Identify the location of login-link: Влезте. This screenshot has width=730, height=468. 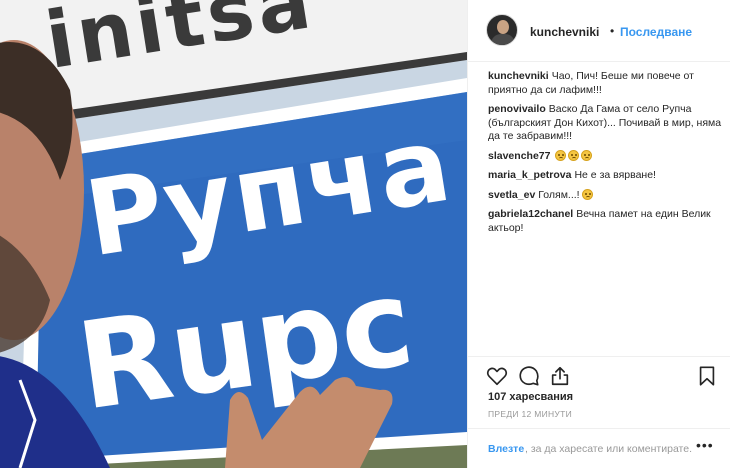
(506, 449).